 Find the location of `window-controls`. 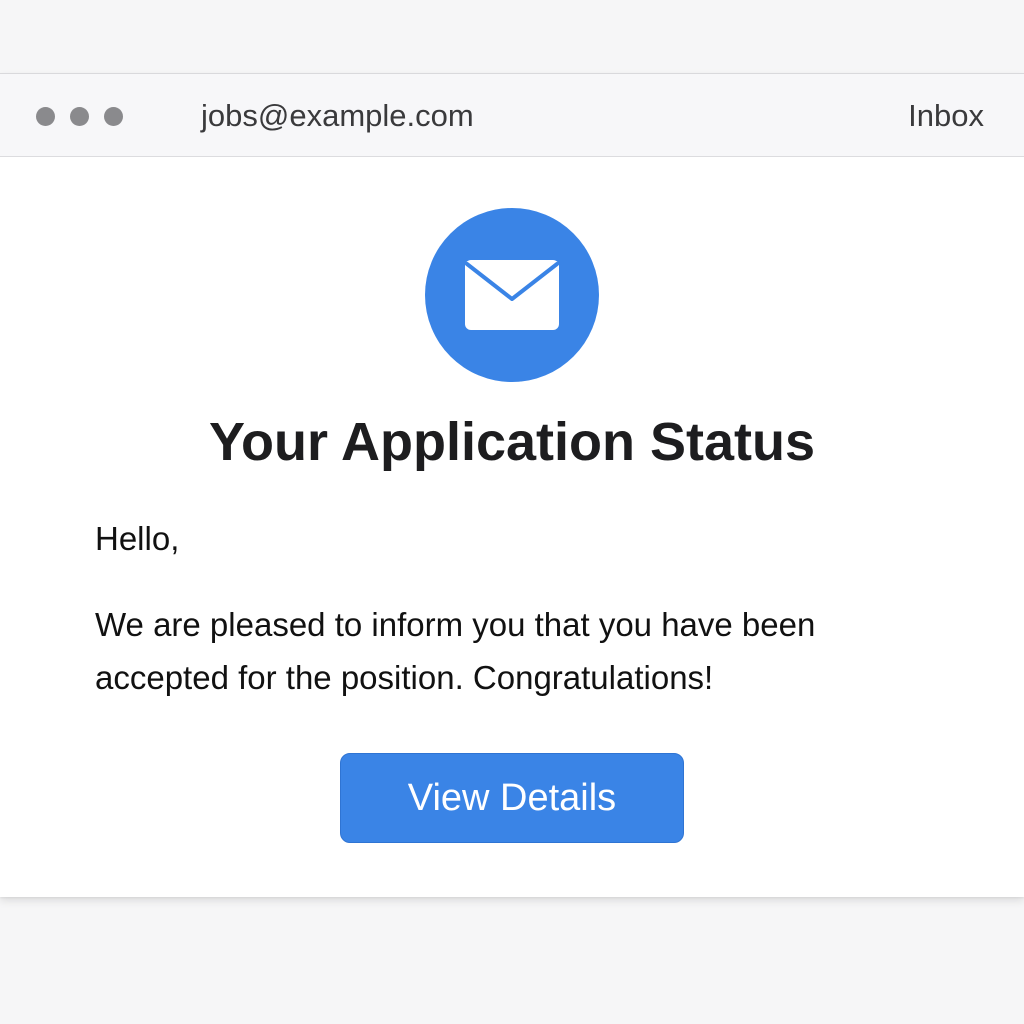

window-controls is located at coordinates (79, 116).